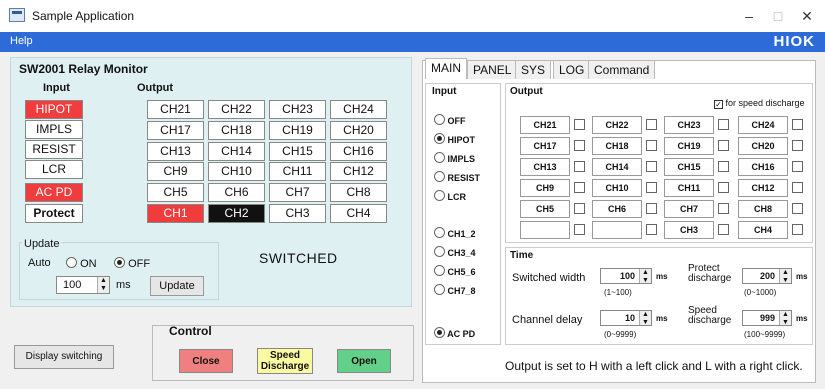 The width and height of the screenshot is (825, 389). I want to click on main-output-ch15: CH15, so click(689, 167).